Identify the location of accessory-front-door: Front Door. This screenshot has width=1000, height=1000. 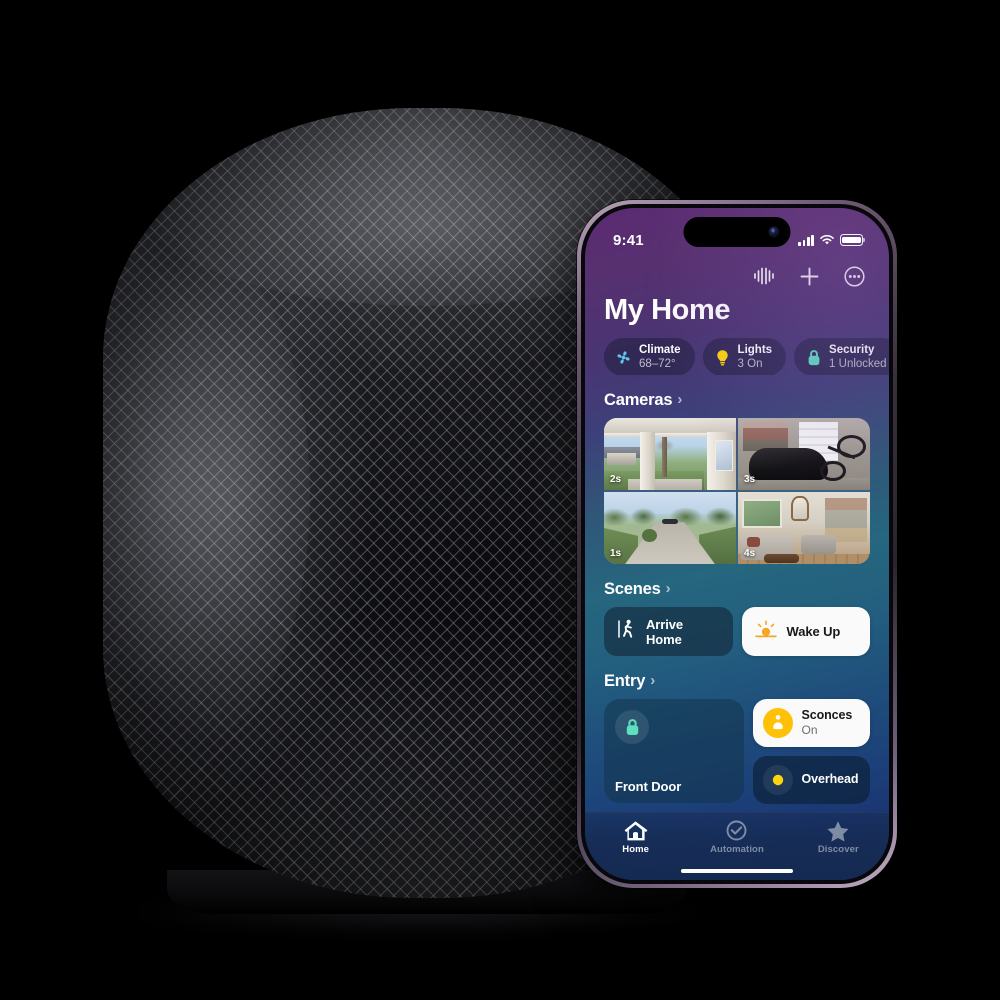
(674, 751).